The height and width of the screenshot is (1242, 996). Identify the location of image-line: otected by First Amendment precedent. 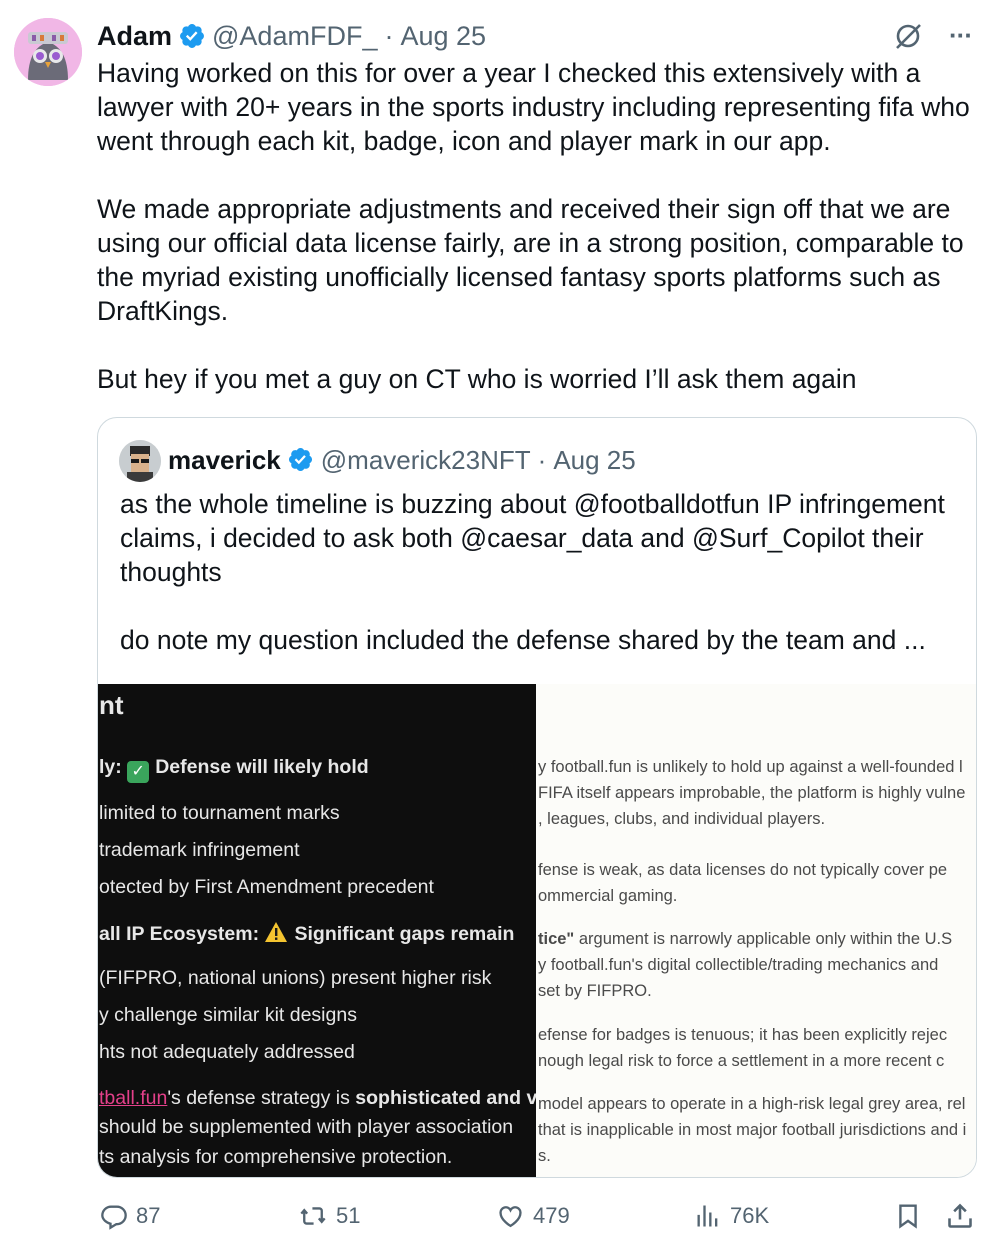
(266, 887).